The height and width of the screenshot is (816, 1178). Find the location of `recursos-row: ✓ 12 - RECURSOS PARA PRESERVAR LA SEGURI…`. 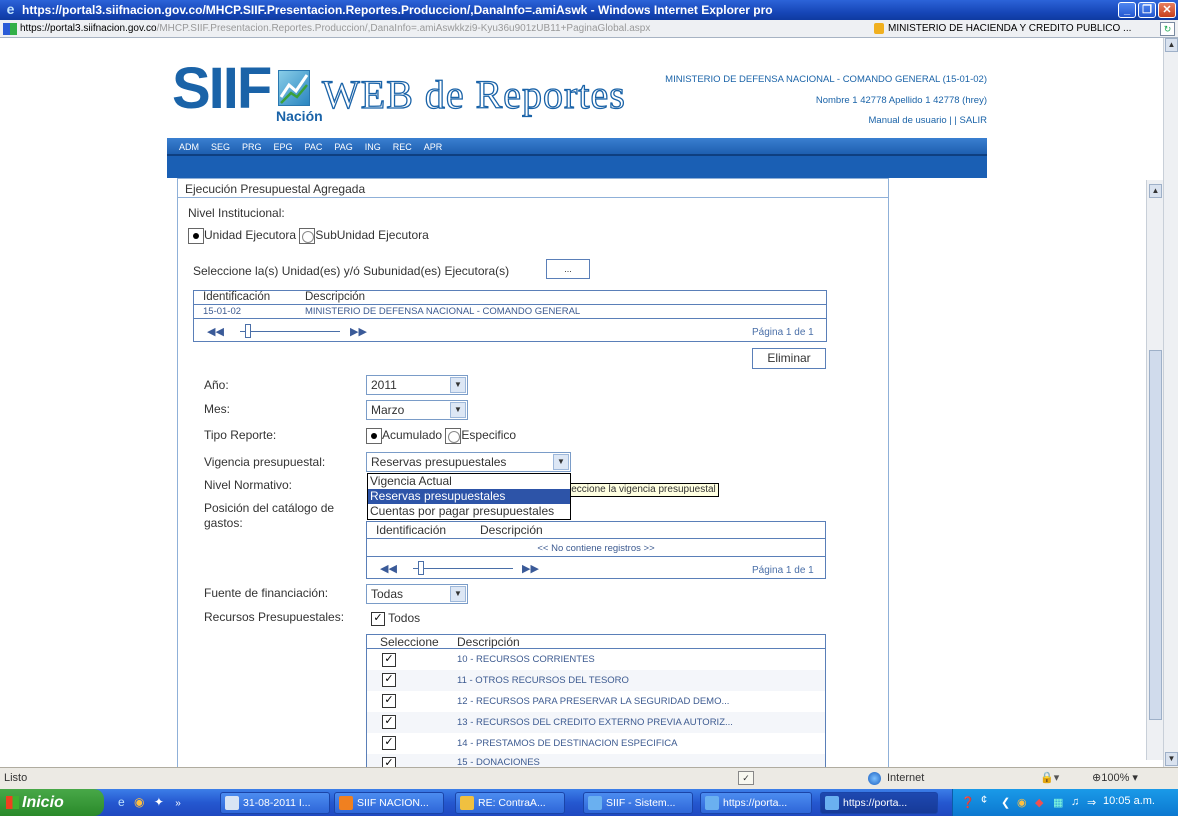

recursos-row: ✓ 12 - RECURSOS PARA PRESERVAR LA SEGURI… is located at coordinates (596, 701).